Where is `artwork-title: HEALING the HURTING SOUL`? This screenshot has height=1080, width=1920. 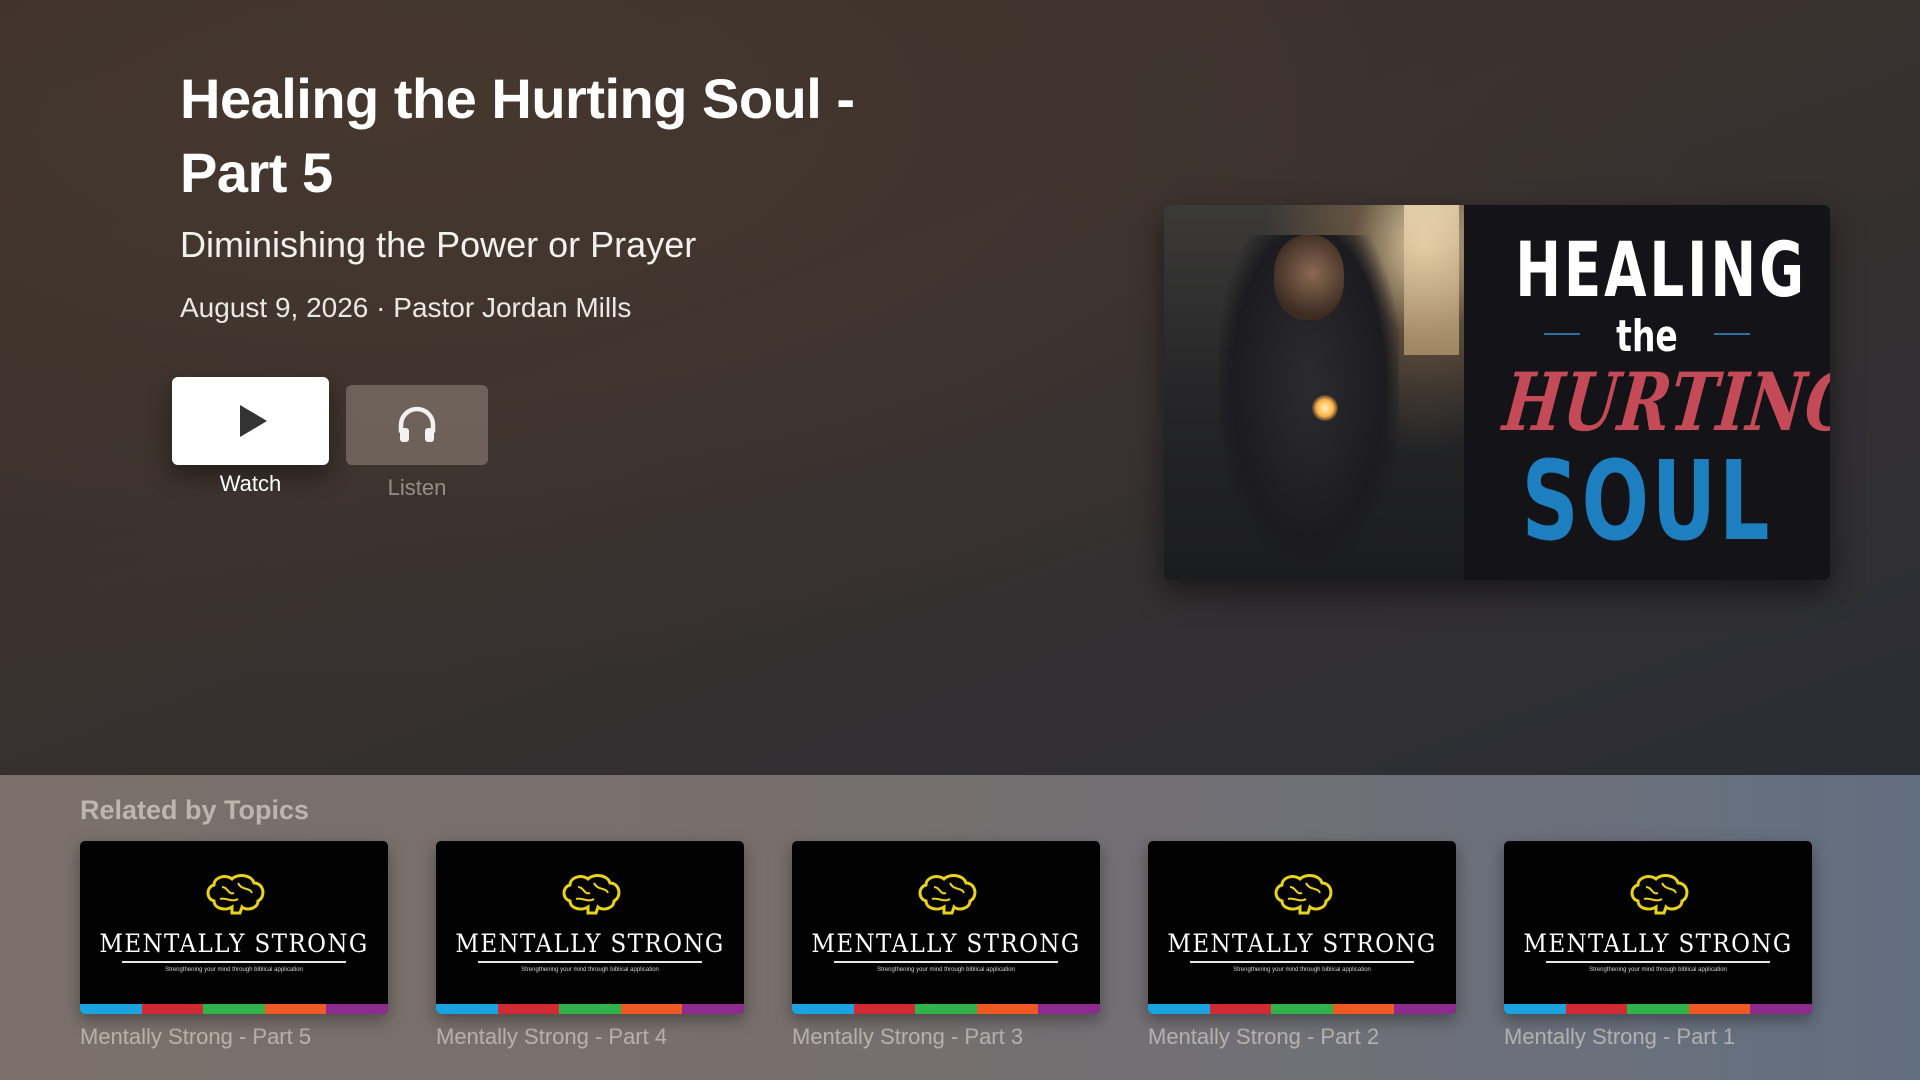 artwork-title: HEALING the HURTING SOUL is located at coordinates (1647, 392).